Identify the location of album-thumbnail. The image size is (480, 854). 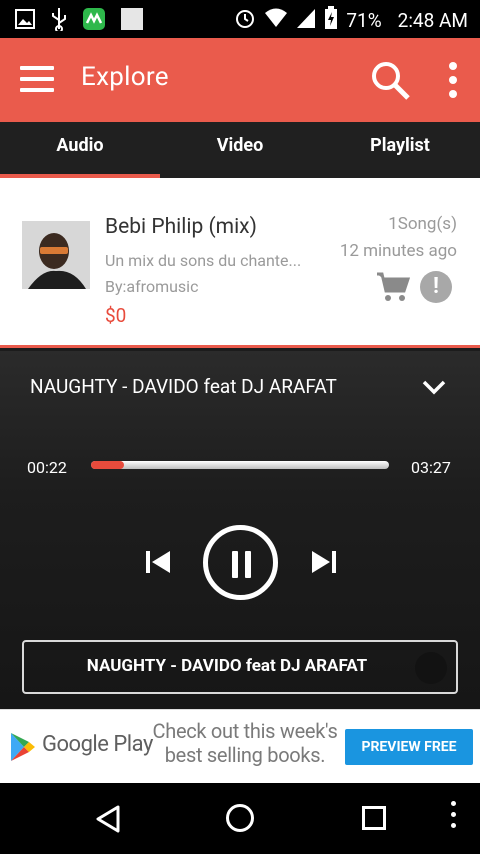
(56, 255).